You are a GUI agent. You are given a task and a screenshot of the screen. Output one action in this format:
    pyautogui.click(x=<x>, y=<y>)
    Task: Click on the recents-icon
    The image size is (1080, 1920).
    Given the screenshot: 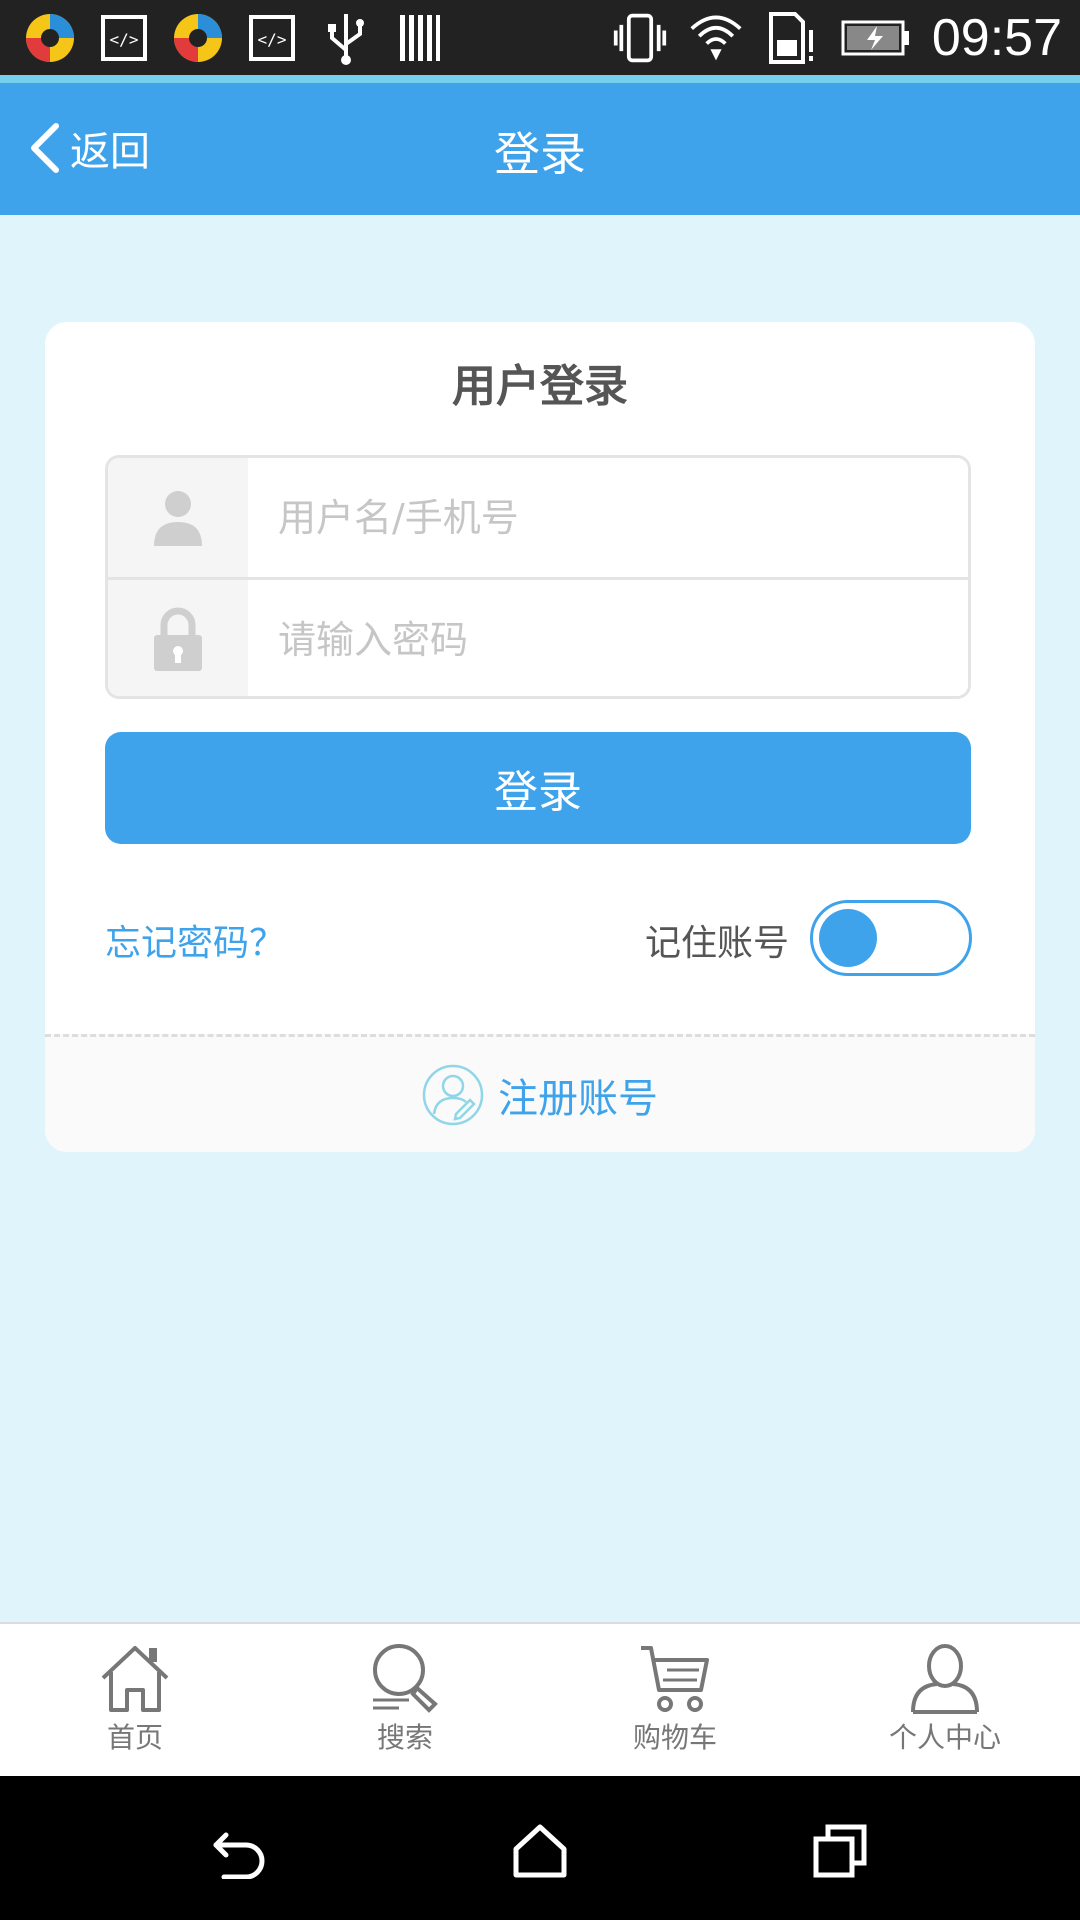 What is the action you would take?
    pyautogui.click(x=840, y=1851)
    